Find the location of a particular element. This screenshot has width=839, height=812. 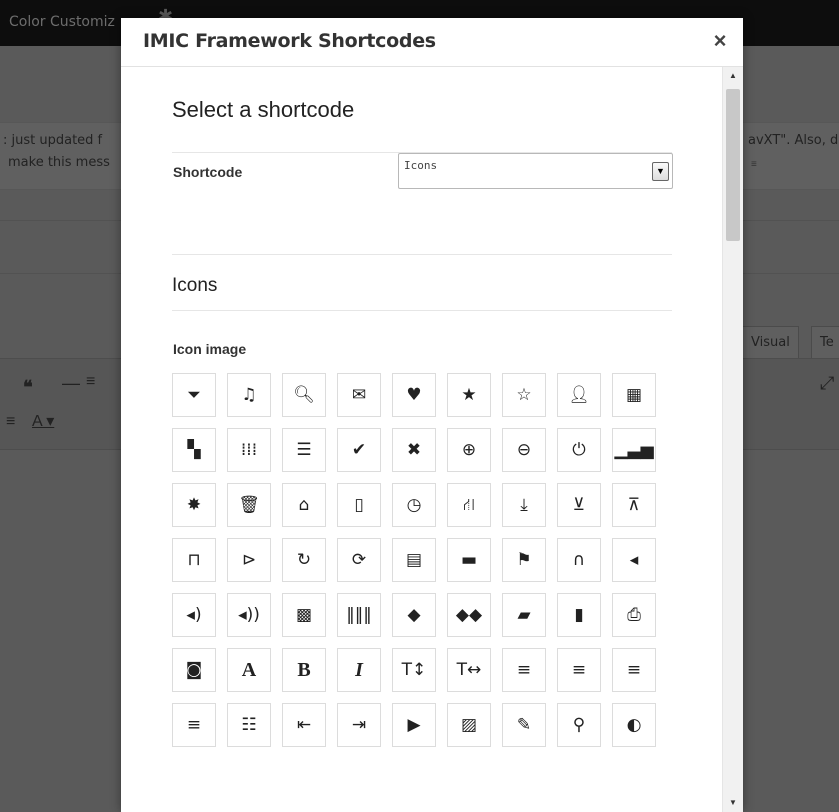

play-circle-icon-button: ⊳ is located at coordinates (249, 560).